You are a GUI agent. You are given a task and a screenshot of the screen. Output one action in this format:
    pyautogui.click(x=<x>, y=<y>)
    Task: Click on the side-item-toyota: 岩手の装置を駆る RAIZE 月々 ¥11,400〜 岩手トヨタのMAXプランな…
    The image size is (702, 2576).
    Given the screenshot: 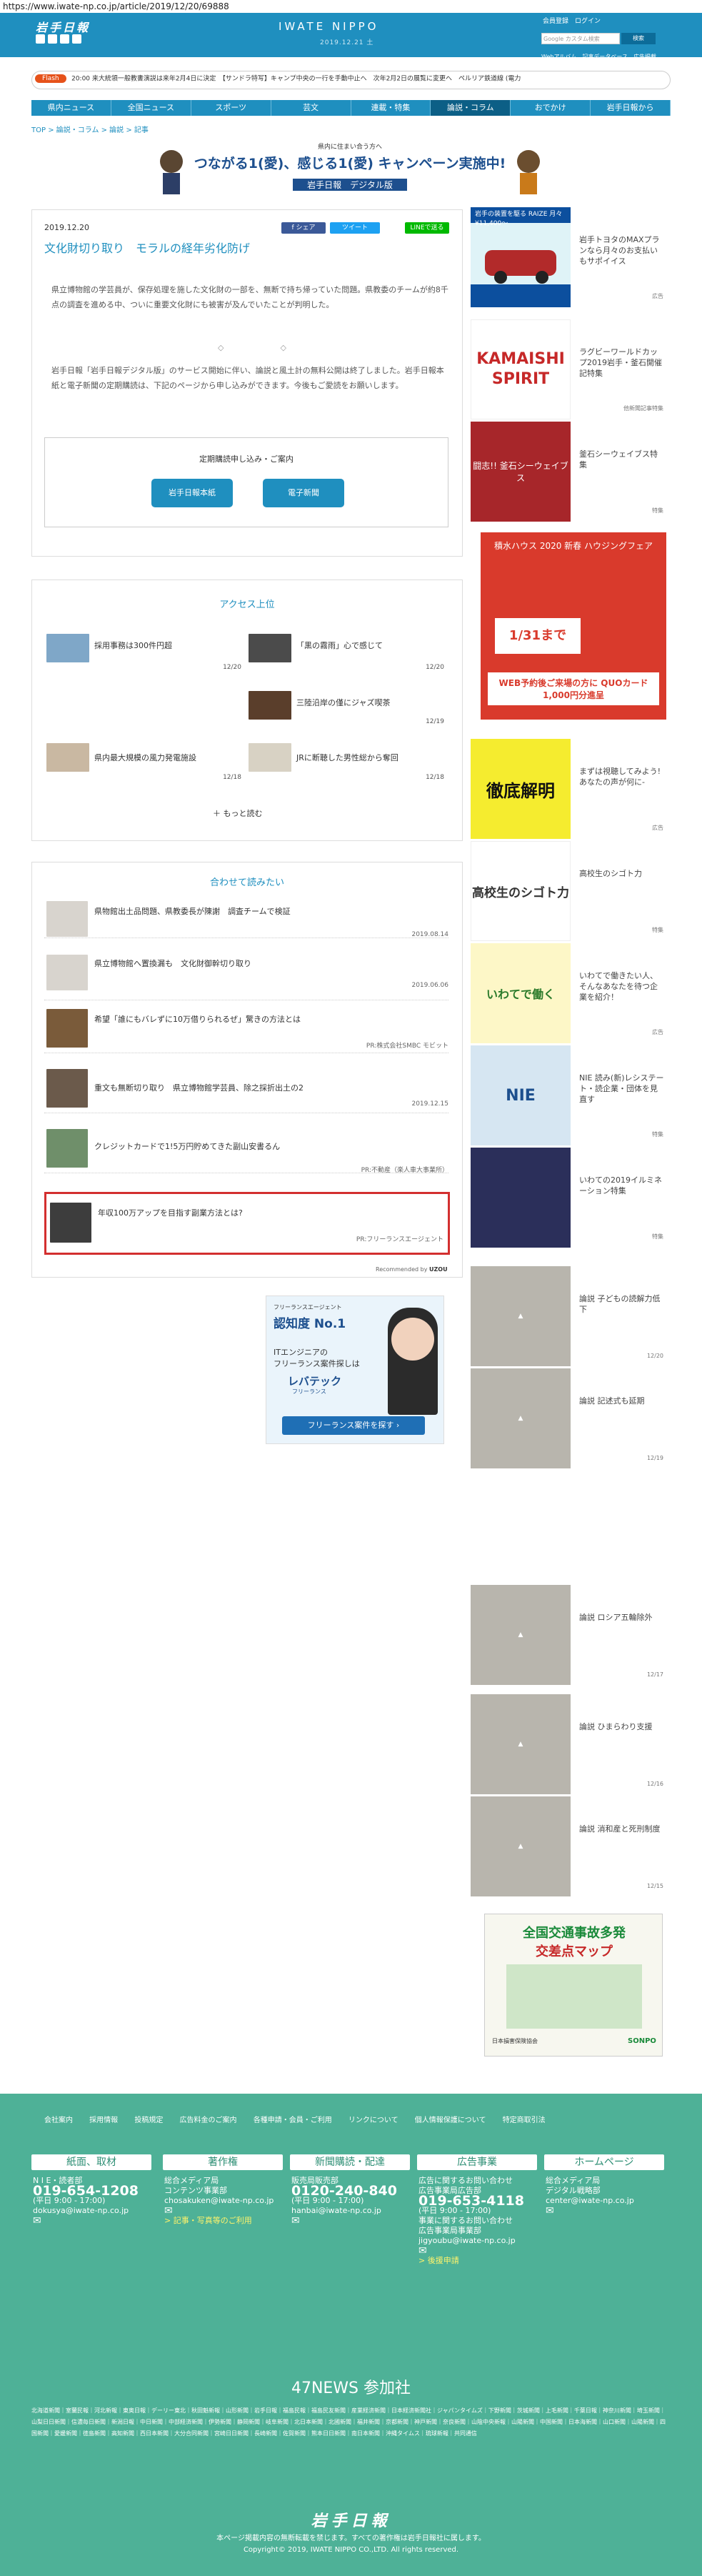 What is the action you would take?
    pyautogui.click(x=571, y=257)
    